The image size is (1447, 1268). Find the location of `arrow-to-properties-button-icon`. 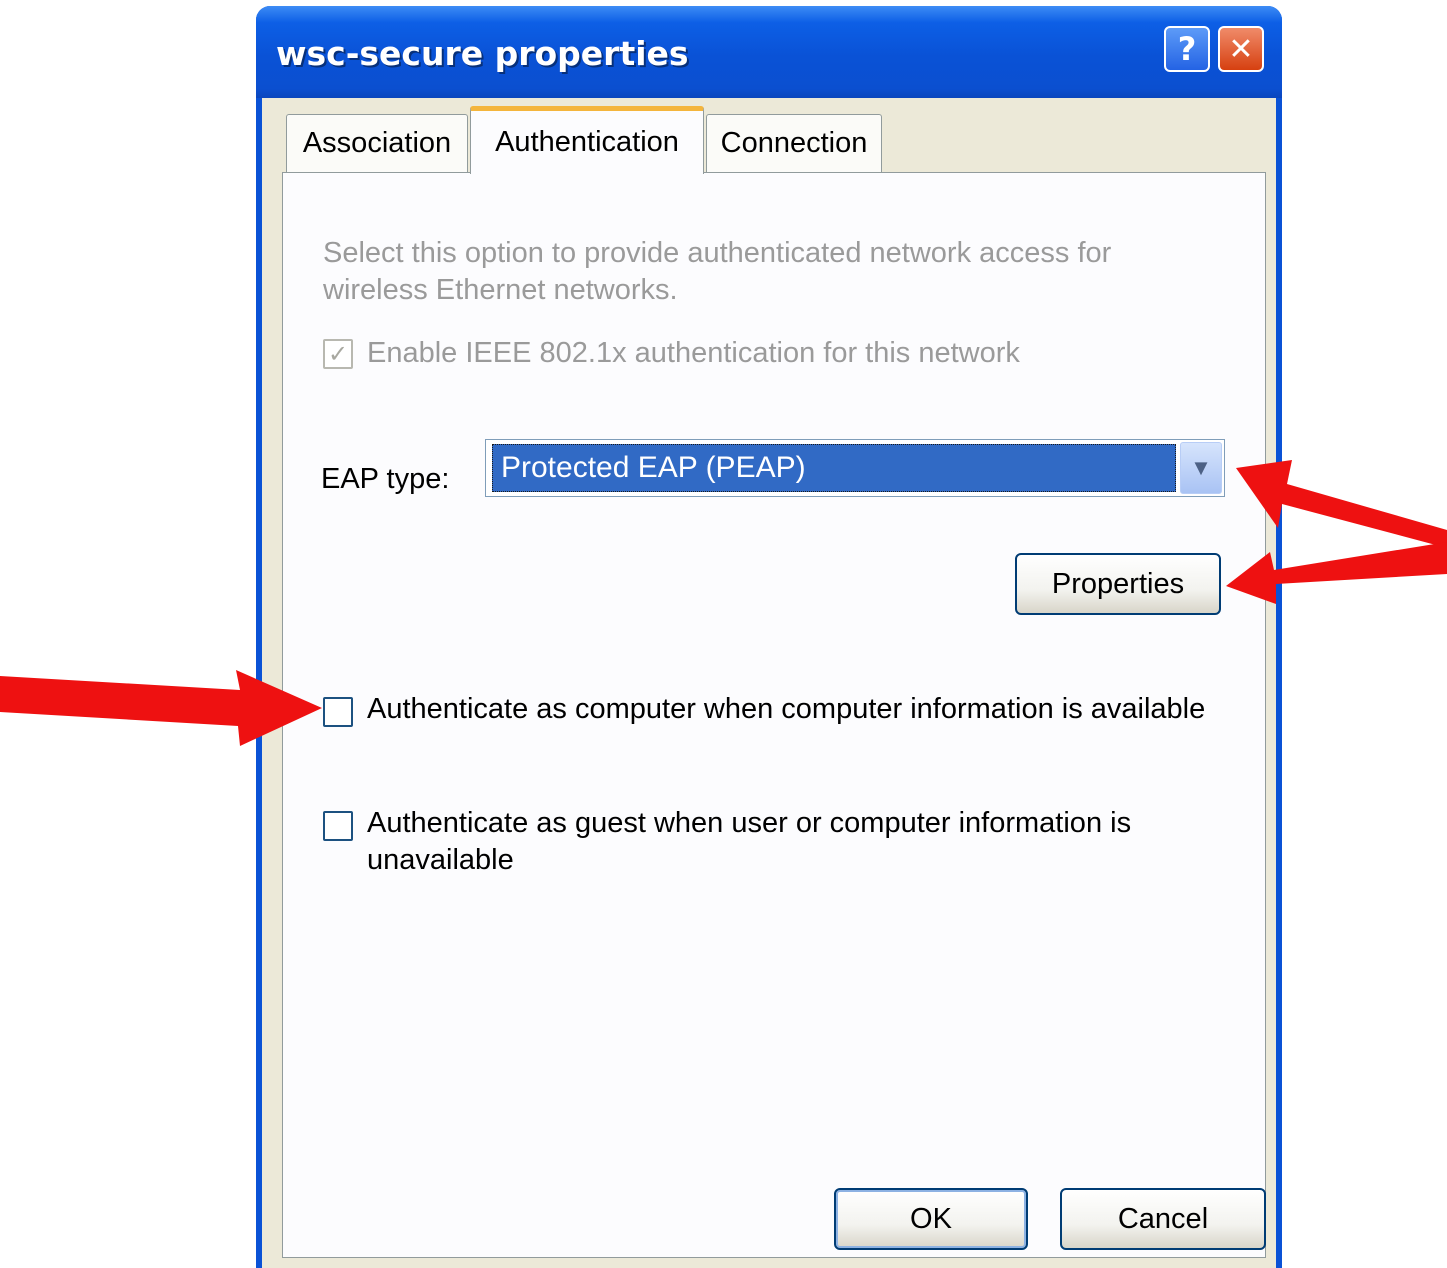

arrow-to-properties-button-icon is located at coordinates (1336, 573).